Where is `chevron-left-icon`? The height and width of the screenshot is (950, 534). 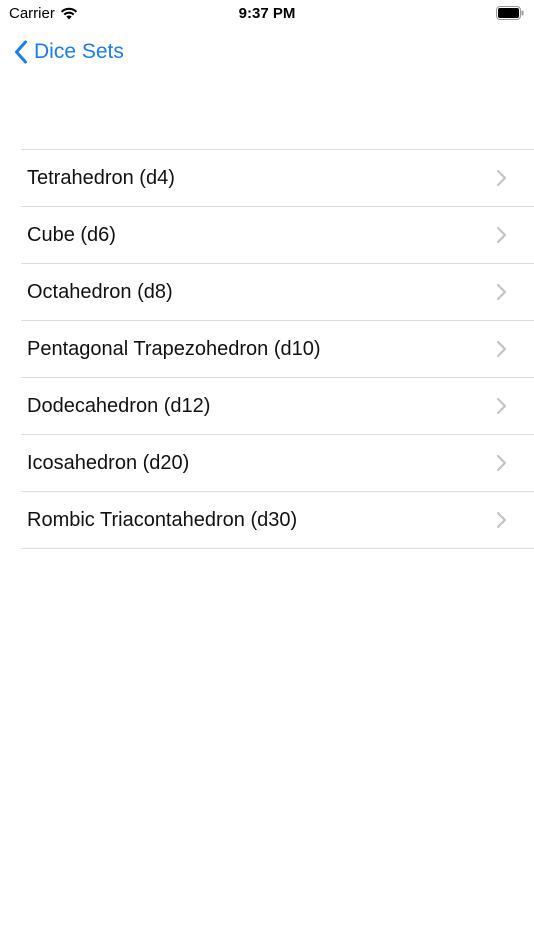
chevron-left-icon is located at coordinates (21, 52).